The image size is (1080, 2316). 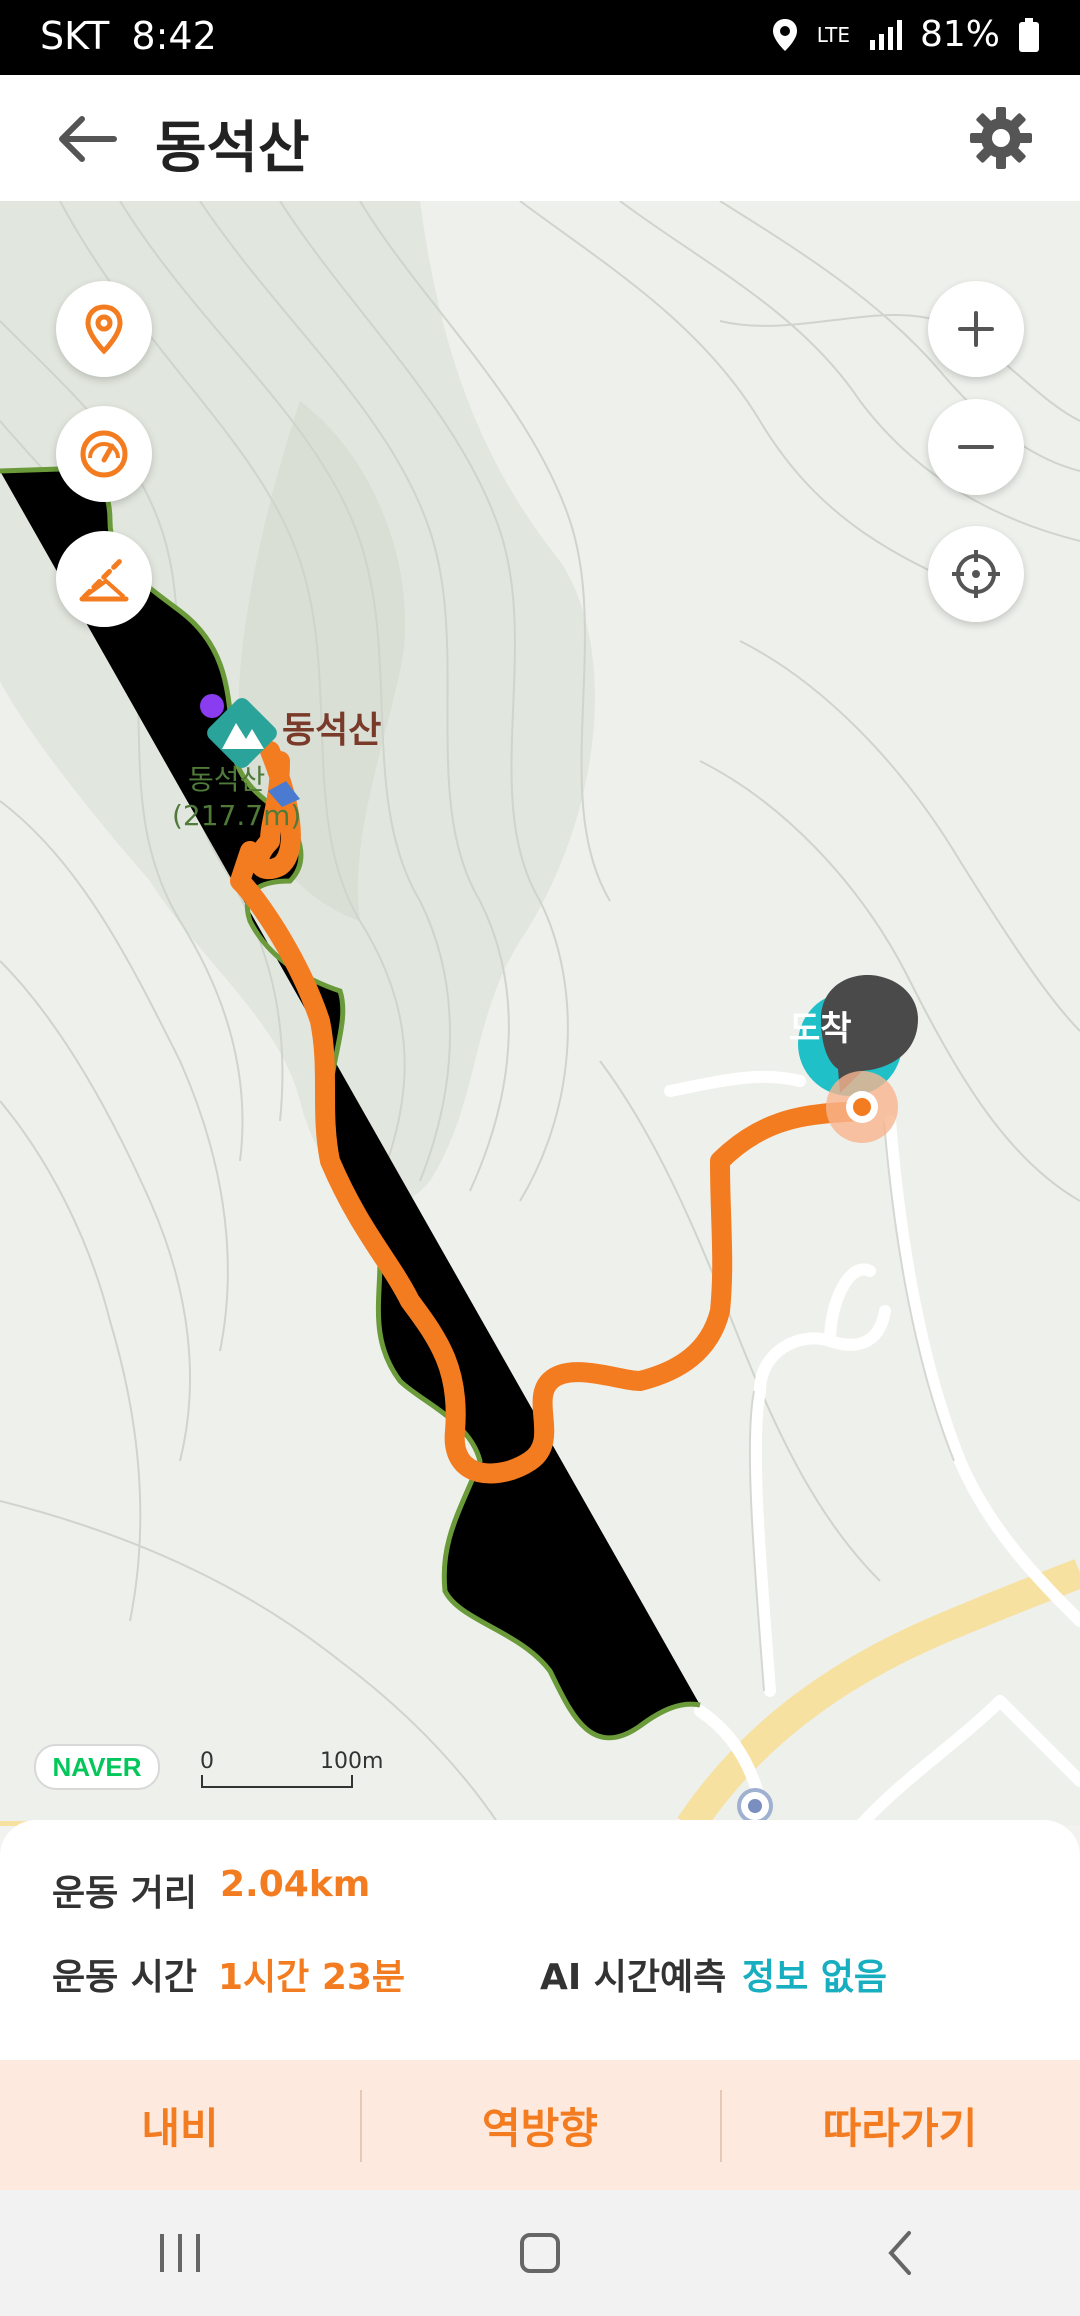 What do you see at coordinates (97, 1767) in the screenshot?
I see `naver-logo: NAVER` at bounding box center [97, 1767].